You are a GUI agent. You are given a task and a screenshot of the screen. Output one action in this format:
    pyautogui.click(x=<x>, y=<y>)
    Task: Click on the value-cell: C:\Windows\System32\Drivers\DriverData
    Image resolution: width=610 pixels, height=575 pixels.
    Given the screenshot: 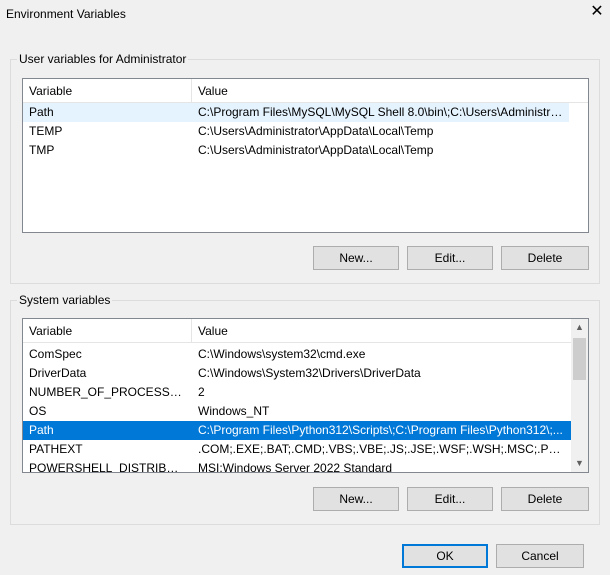 What is the action you would take?
    pyautogui.click(x=309, y=373)
    